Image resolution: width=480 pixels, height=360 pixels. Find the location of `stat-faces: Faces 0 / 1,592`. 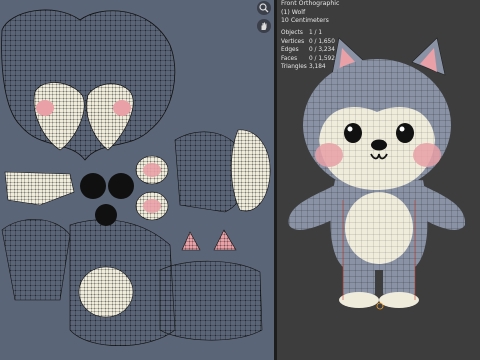

stat-faces: Faces 0 / 1,592 is located at coordinates (308, 58).